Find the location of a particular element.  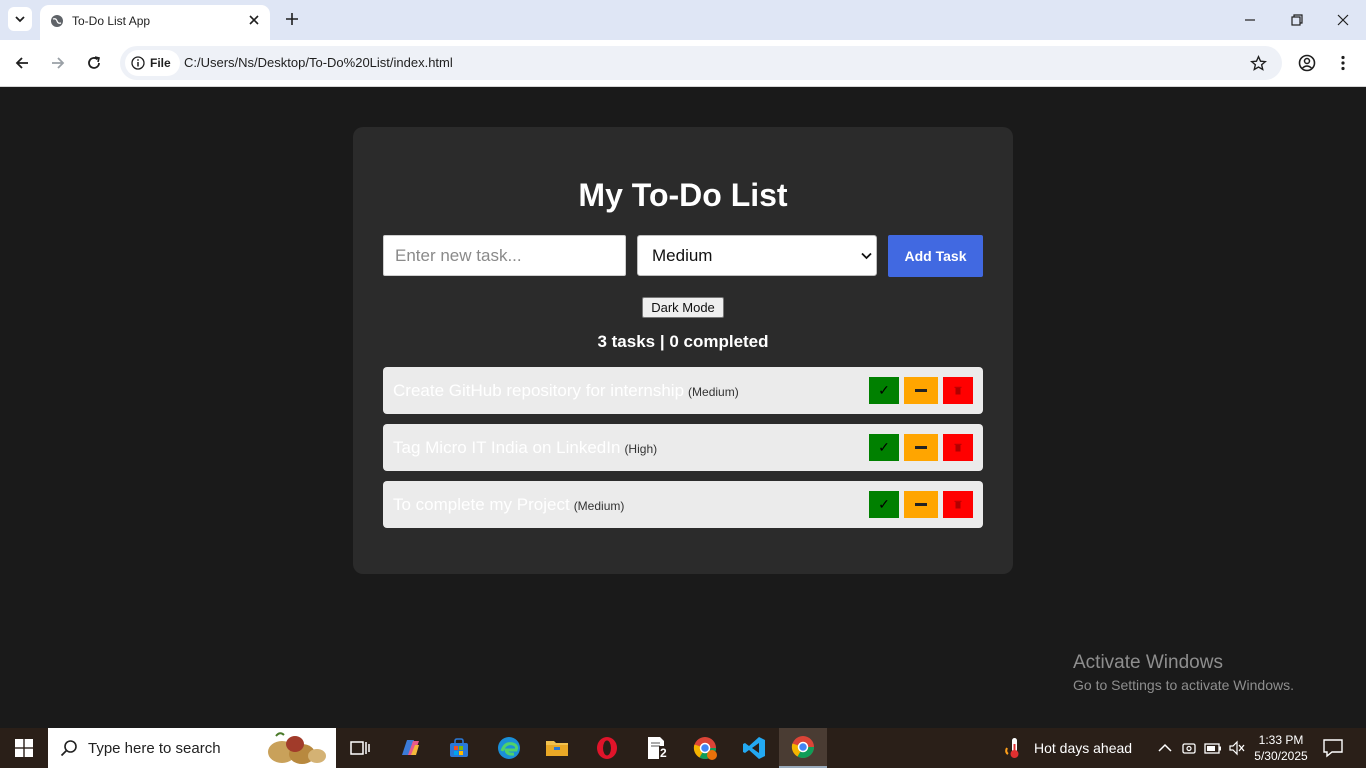

volume-button is located at coordinates (1237, 748).